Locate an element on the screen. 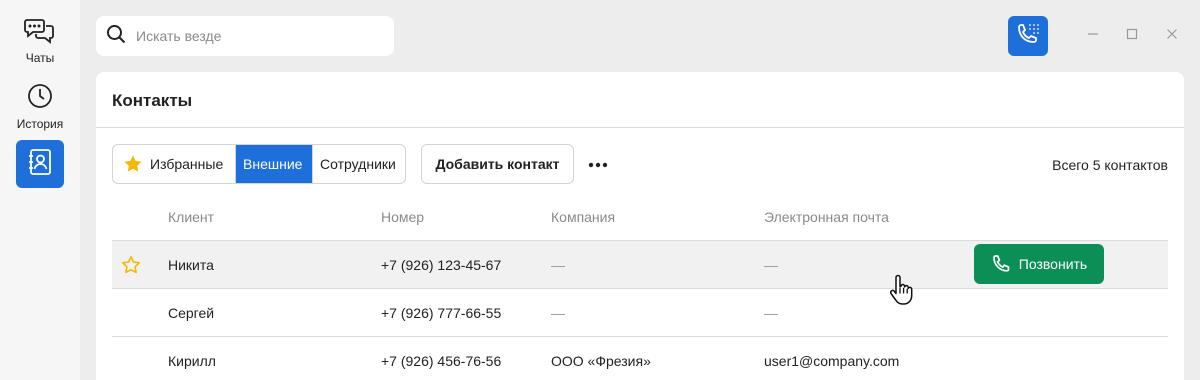 This screenshot has height=380, width=1200. sidebar-item-history: История is located at coordinates (40, 106).